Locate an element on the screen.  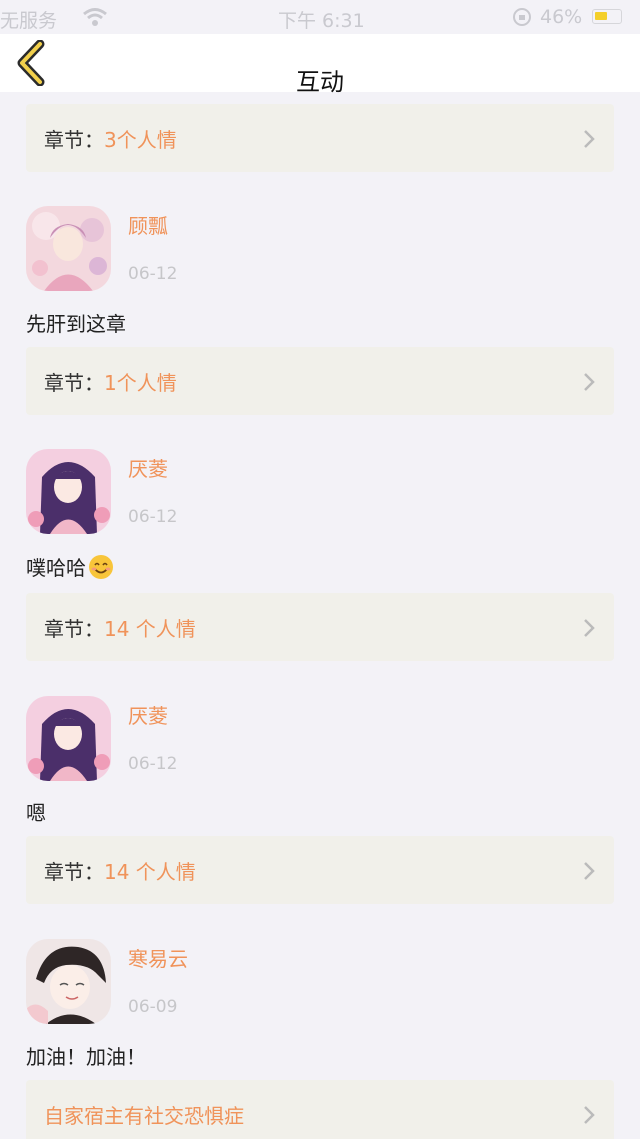
status-bar: 无服务 下午 6:31 46% is located at coordinates (320, 17).